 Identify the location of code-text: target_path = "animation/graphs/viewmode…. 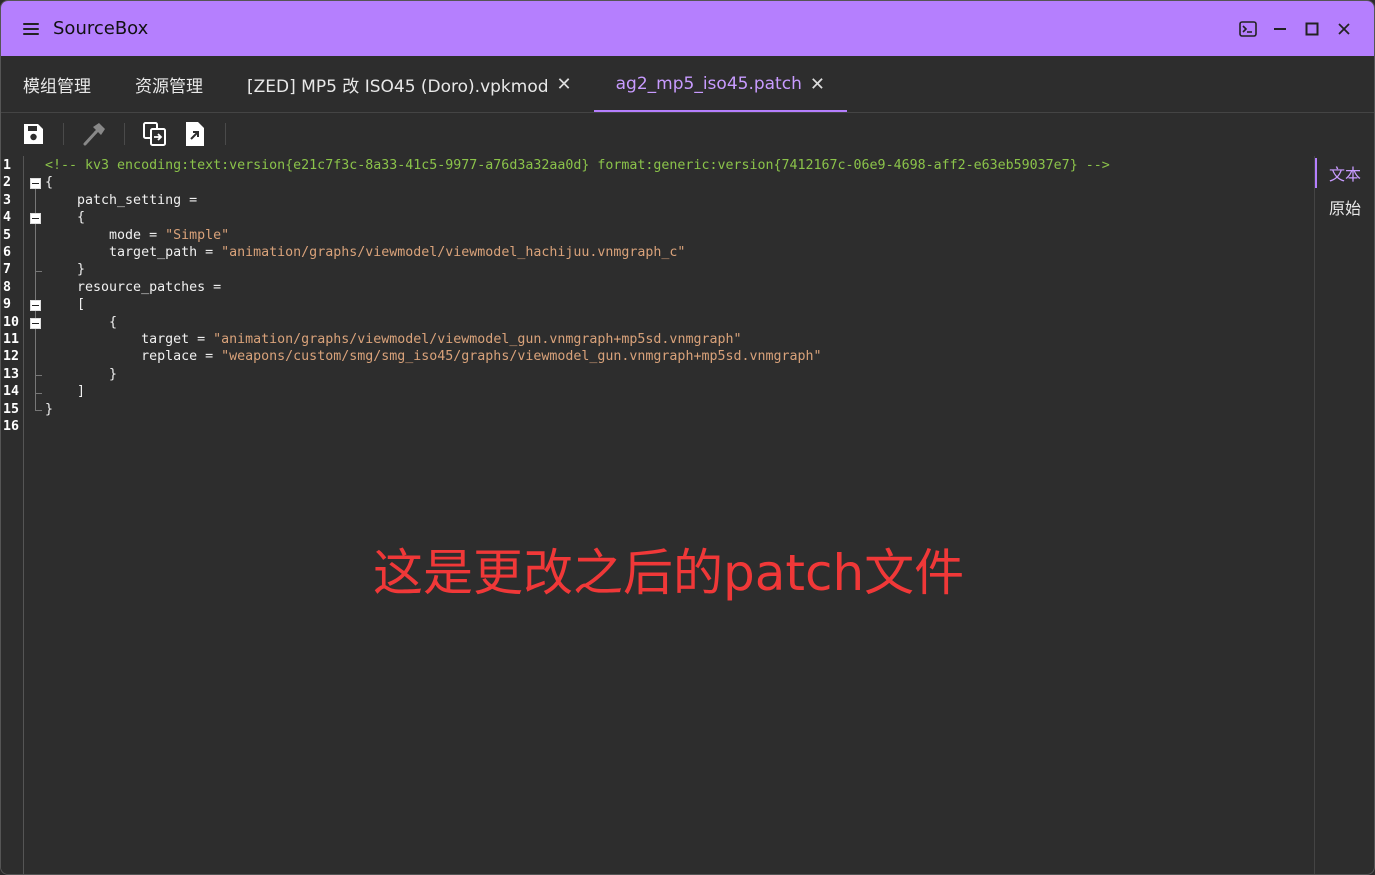
(365, 252).